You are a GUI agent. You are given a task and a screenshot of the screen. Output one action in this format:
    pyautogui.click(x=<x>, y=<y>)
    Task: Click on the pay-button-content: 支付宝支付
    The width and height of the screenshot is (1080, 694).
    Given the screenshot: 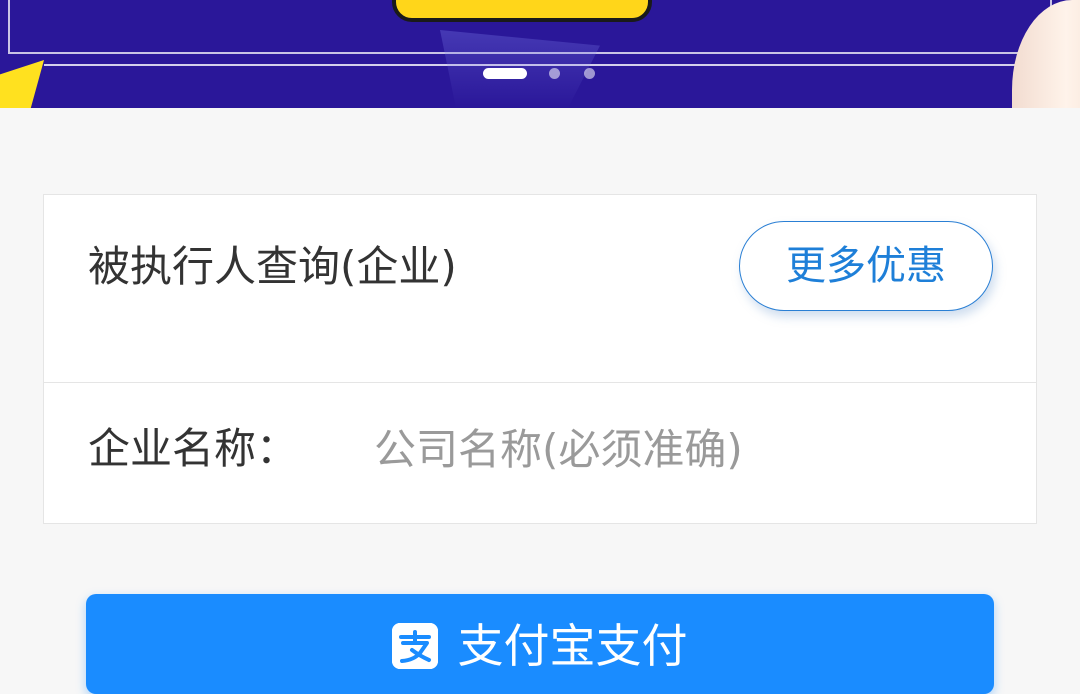 What is the action you would take?
    pyautogui.click(x=540, y=646)
    